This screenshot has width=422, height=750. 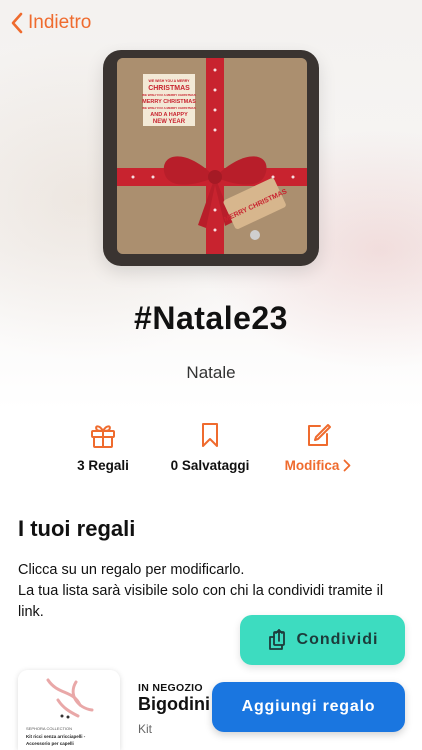 What do you see at coordinates (169, 102) in the screenshot?
I see `svg-text: MERRY CHRISTMAS` at bounding box center [169, 102].